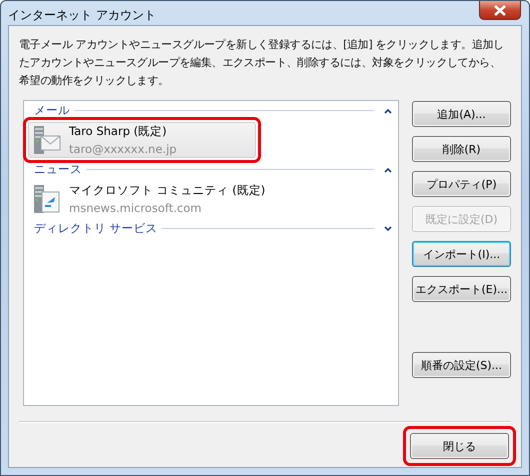 Image resolution: width=530 pixels, height=476 pixels. Describe the element at coordinates (58, 169) in the screenshot. I see `group-header: ニュース` at that location.